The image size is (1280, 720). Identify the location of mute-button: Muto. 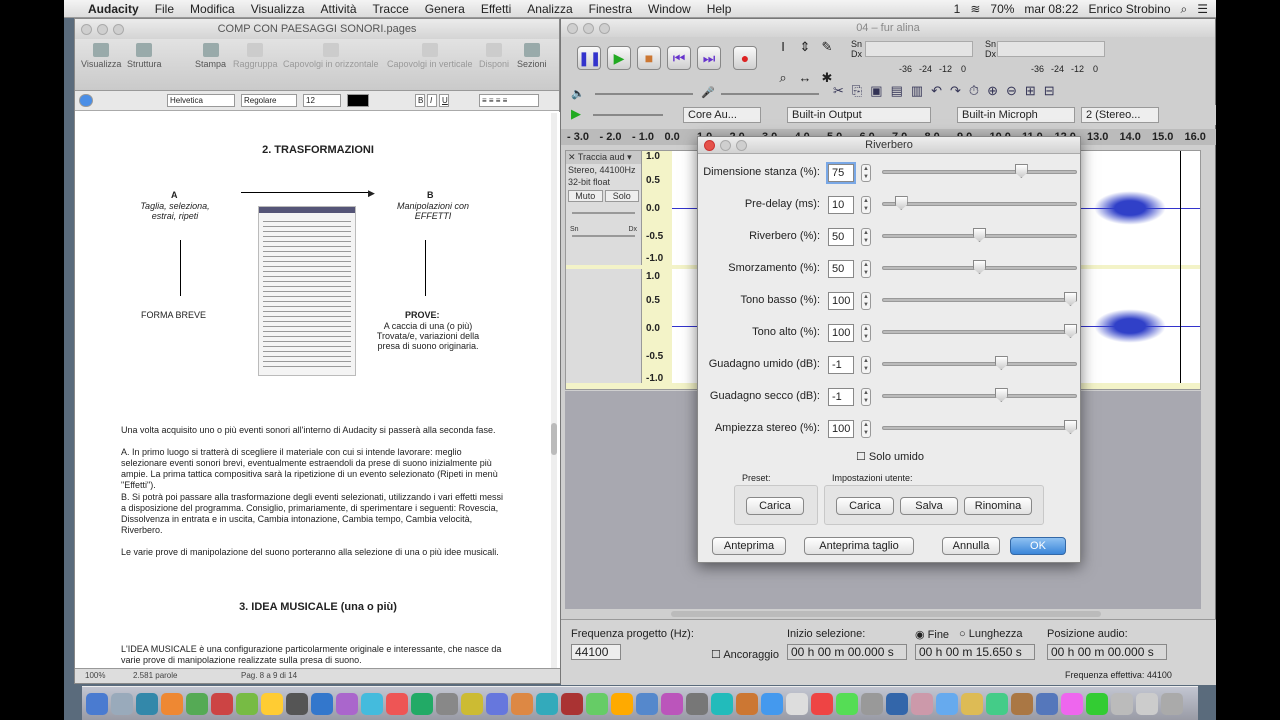
(585, 196).